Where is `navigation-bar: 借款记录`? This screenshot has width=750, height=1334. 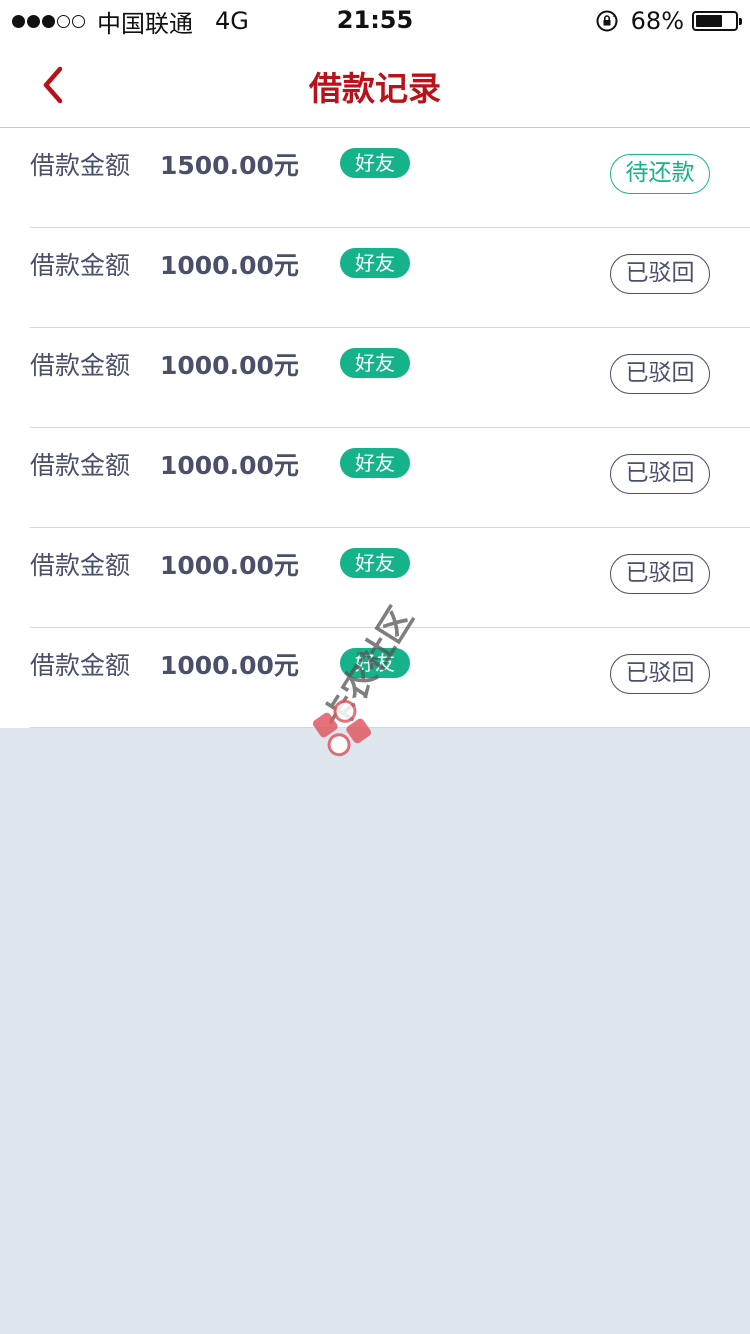
navigation-bar: 借款记录 is located at coordinates (375, 84).